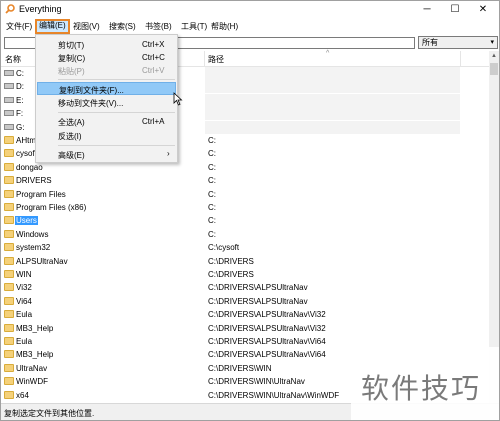 The width and height of the screenshot is (500, 421). What do you see at coordinates (245, 220) in the screenshot?
I see `file-row: Users C:` at bounding box center [245, 220].